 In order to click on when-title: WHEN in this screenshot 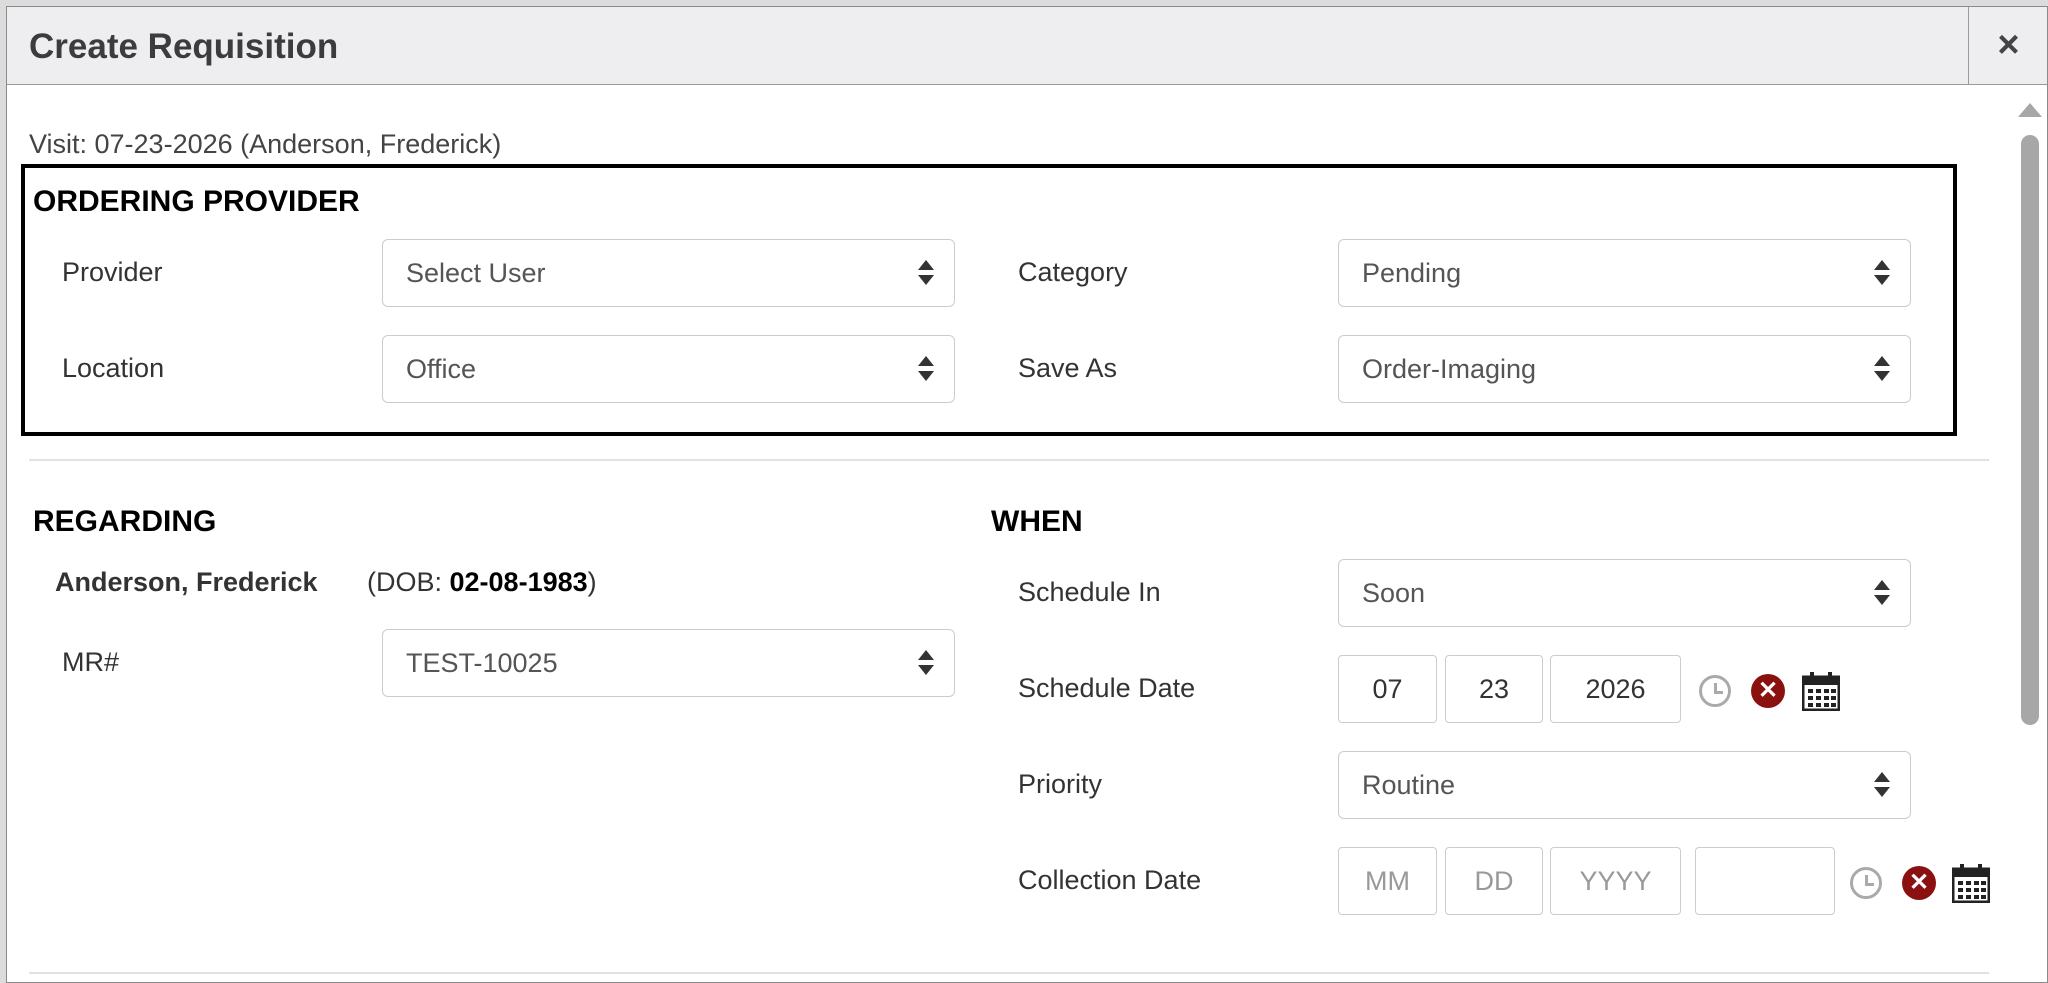, I will do `click(1037, 521)`.